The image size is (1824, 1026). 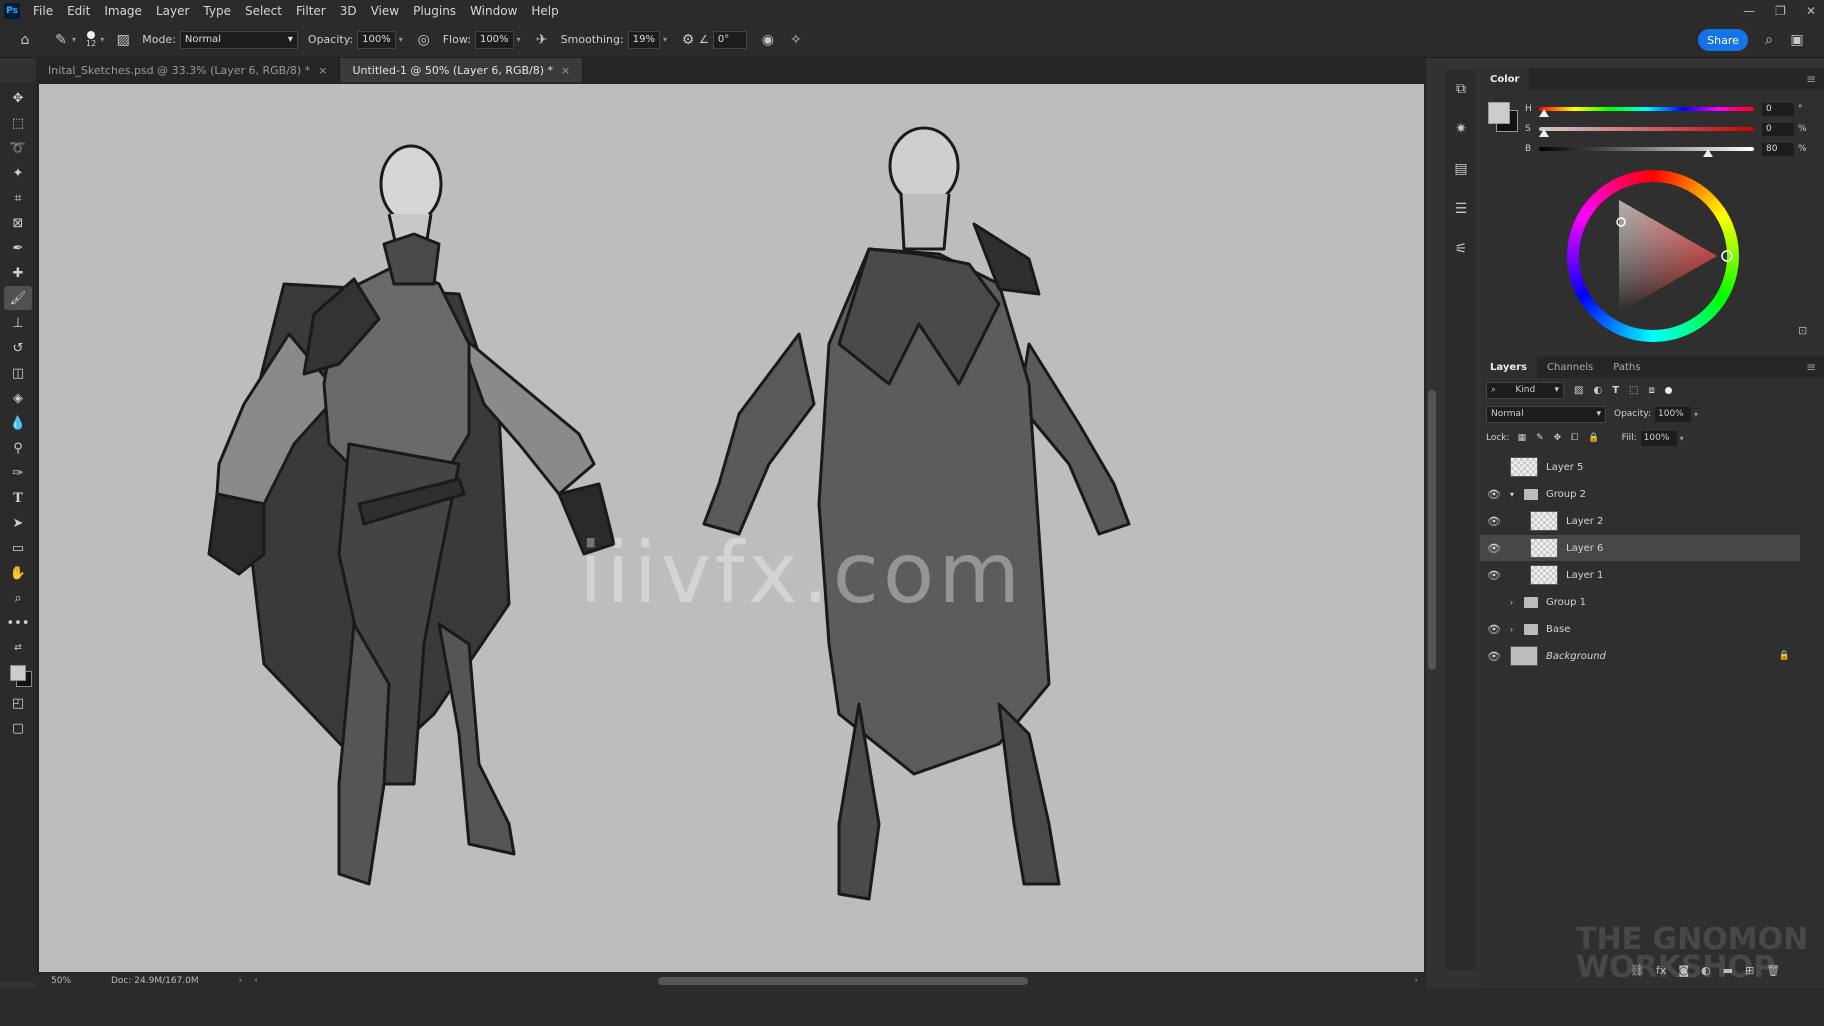 I want to click on tab-channels: Channels, so click(x=1570, y=367).